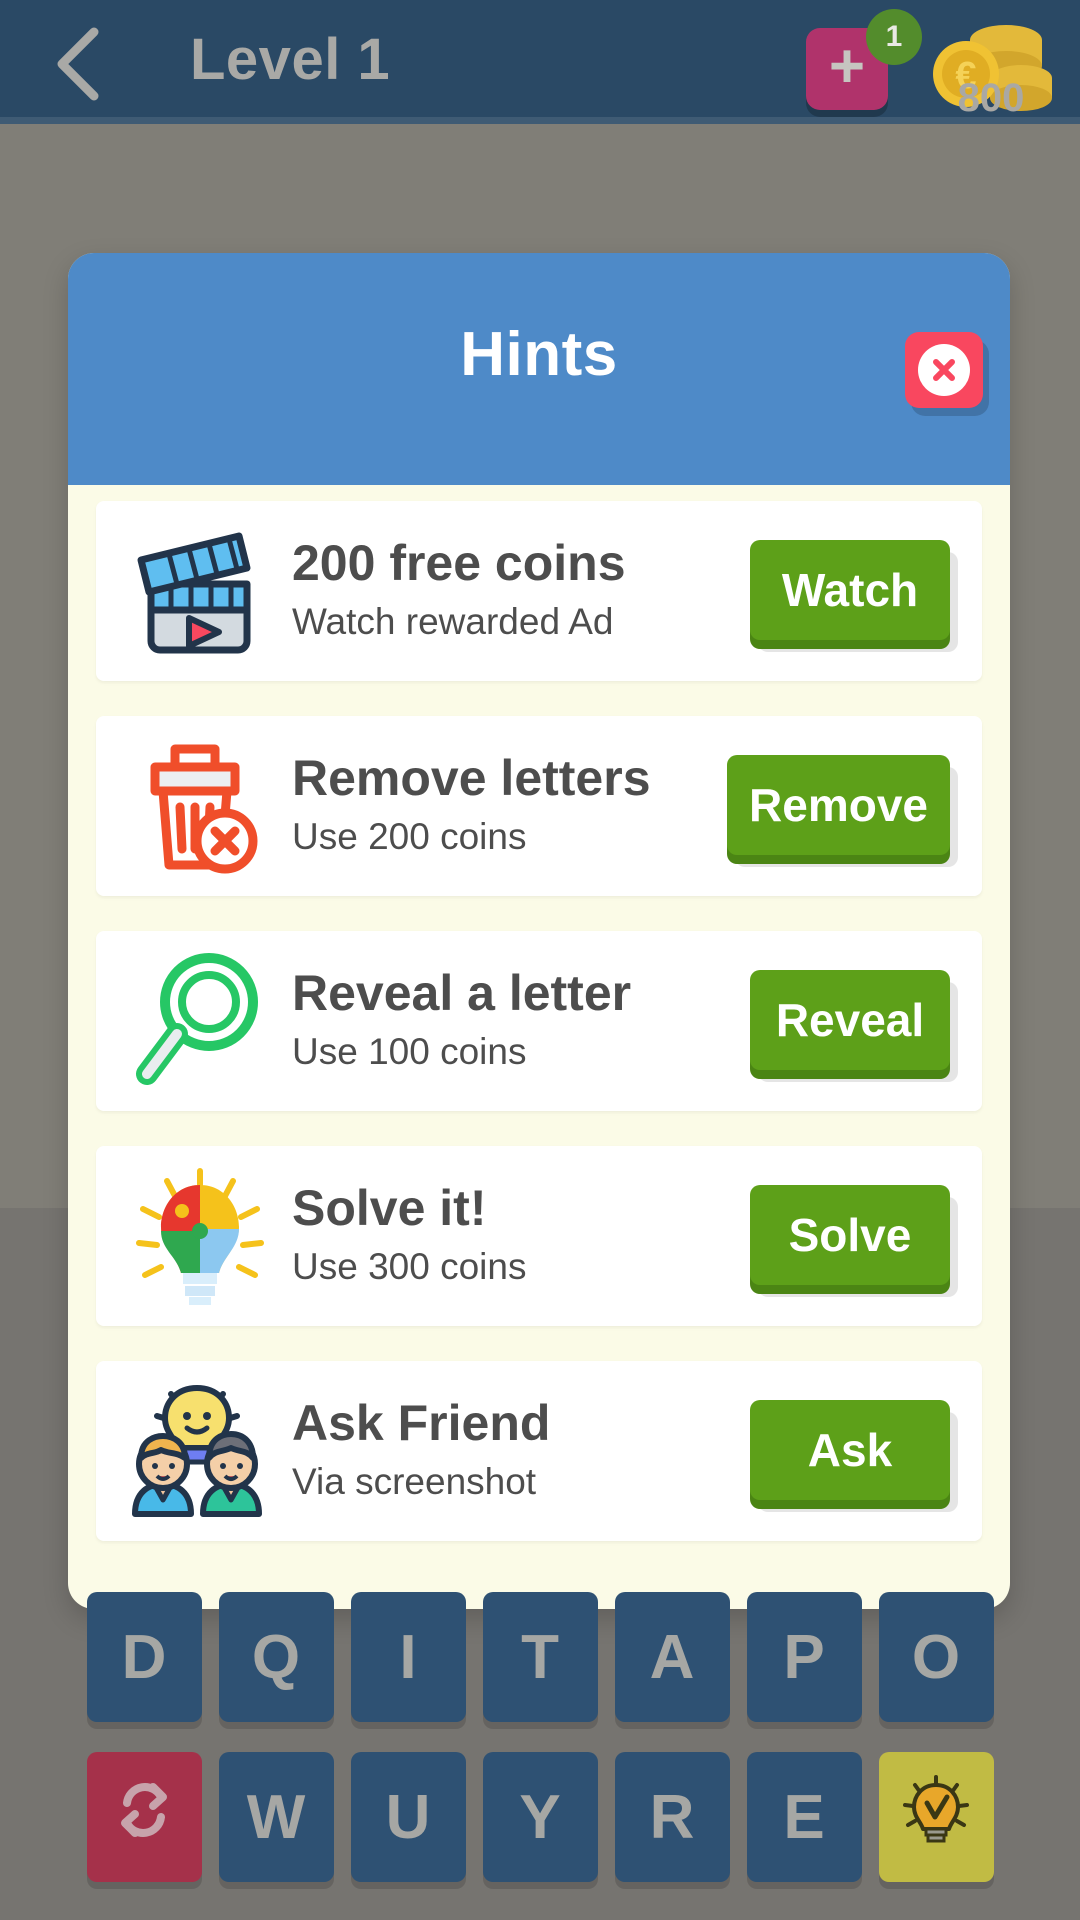 Image resolution: width=1080 pixels, height=1920 pixels. Describe the element at coordinates (850, 1235) in the screenshot. I see `solve-button: Solve` at that location.